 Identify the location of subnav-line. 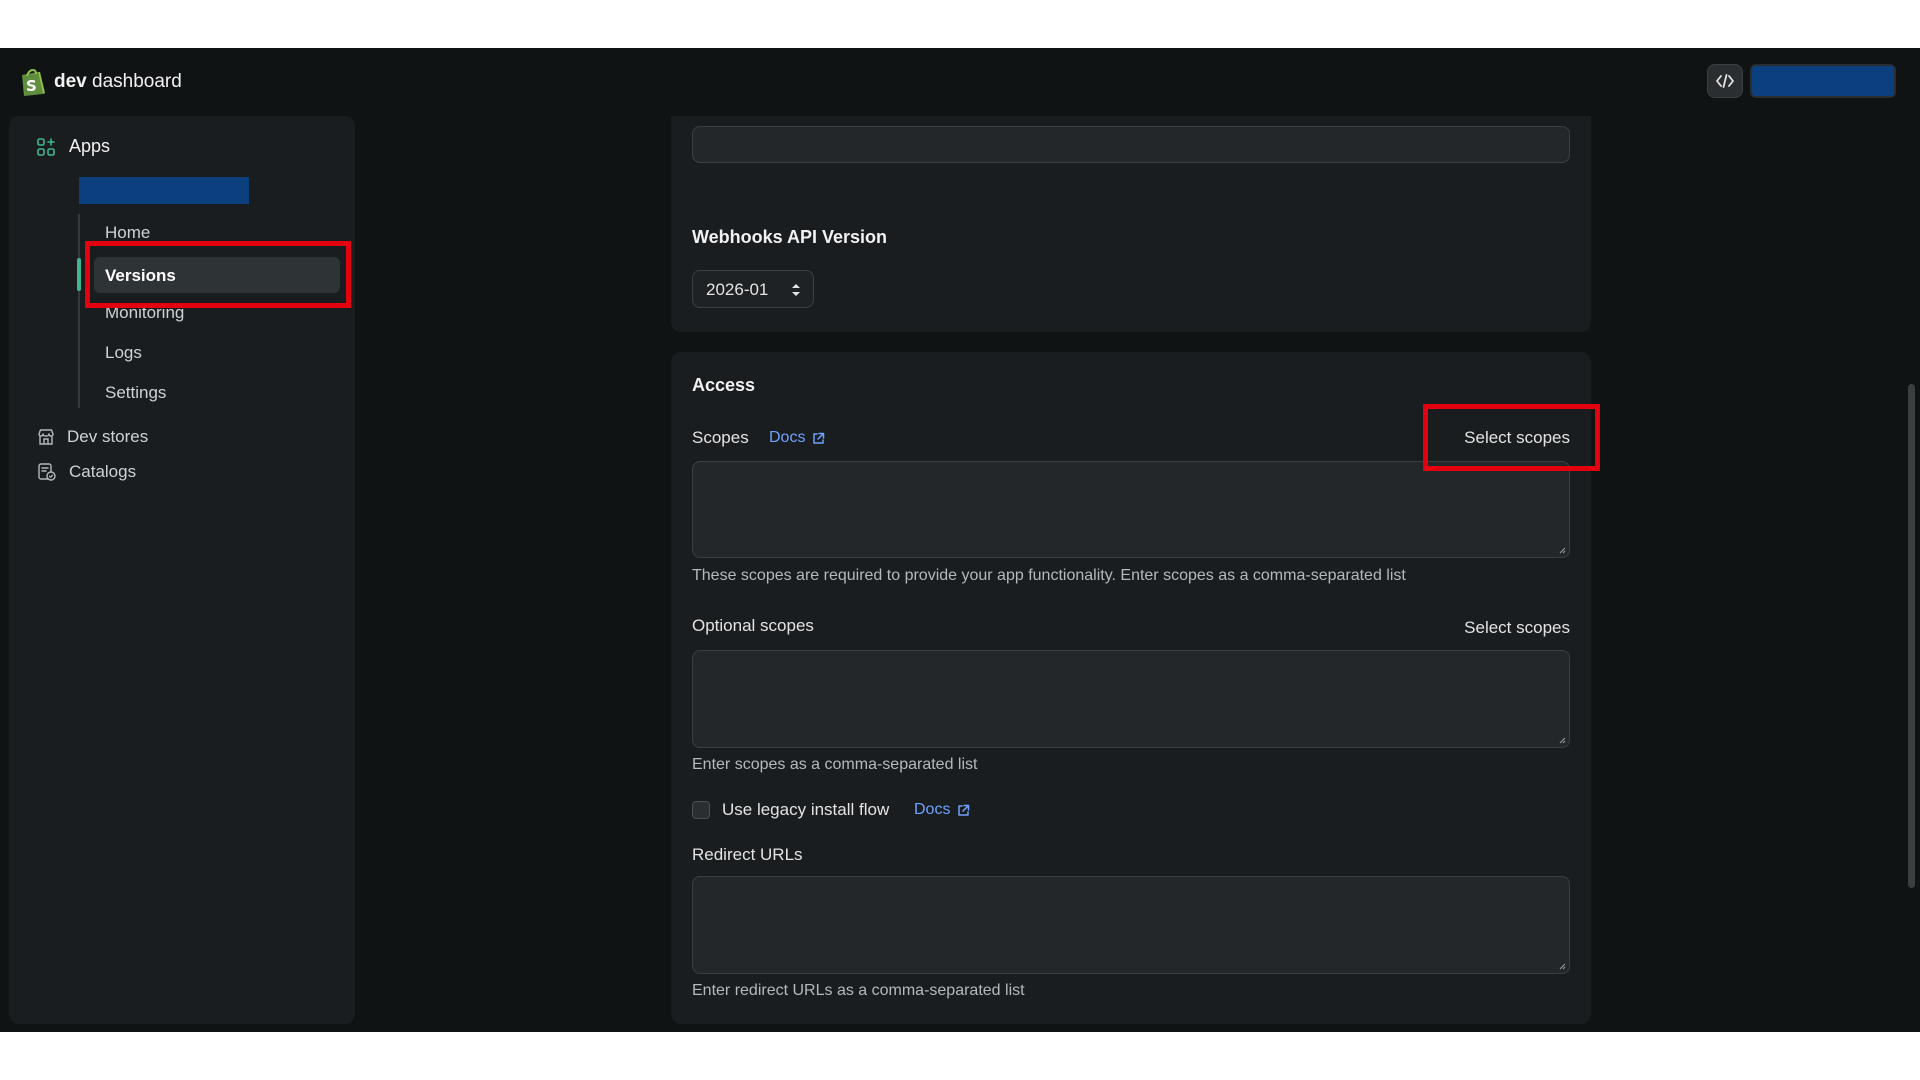
(79, 311).